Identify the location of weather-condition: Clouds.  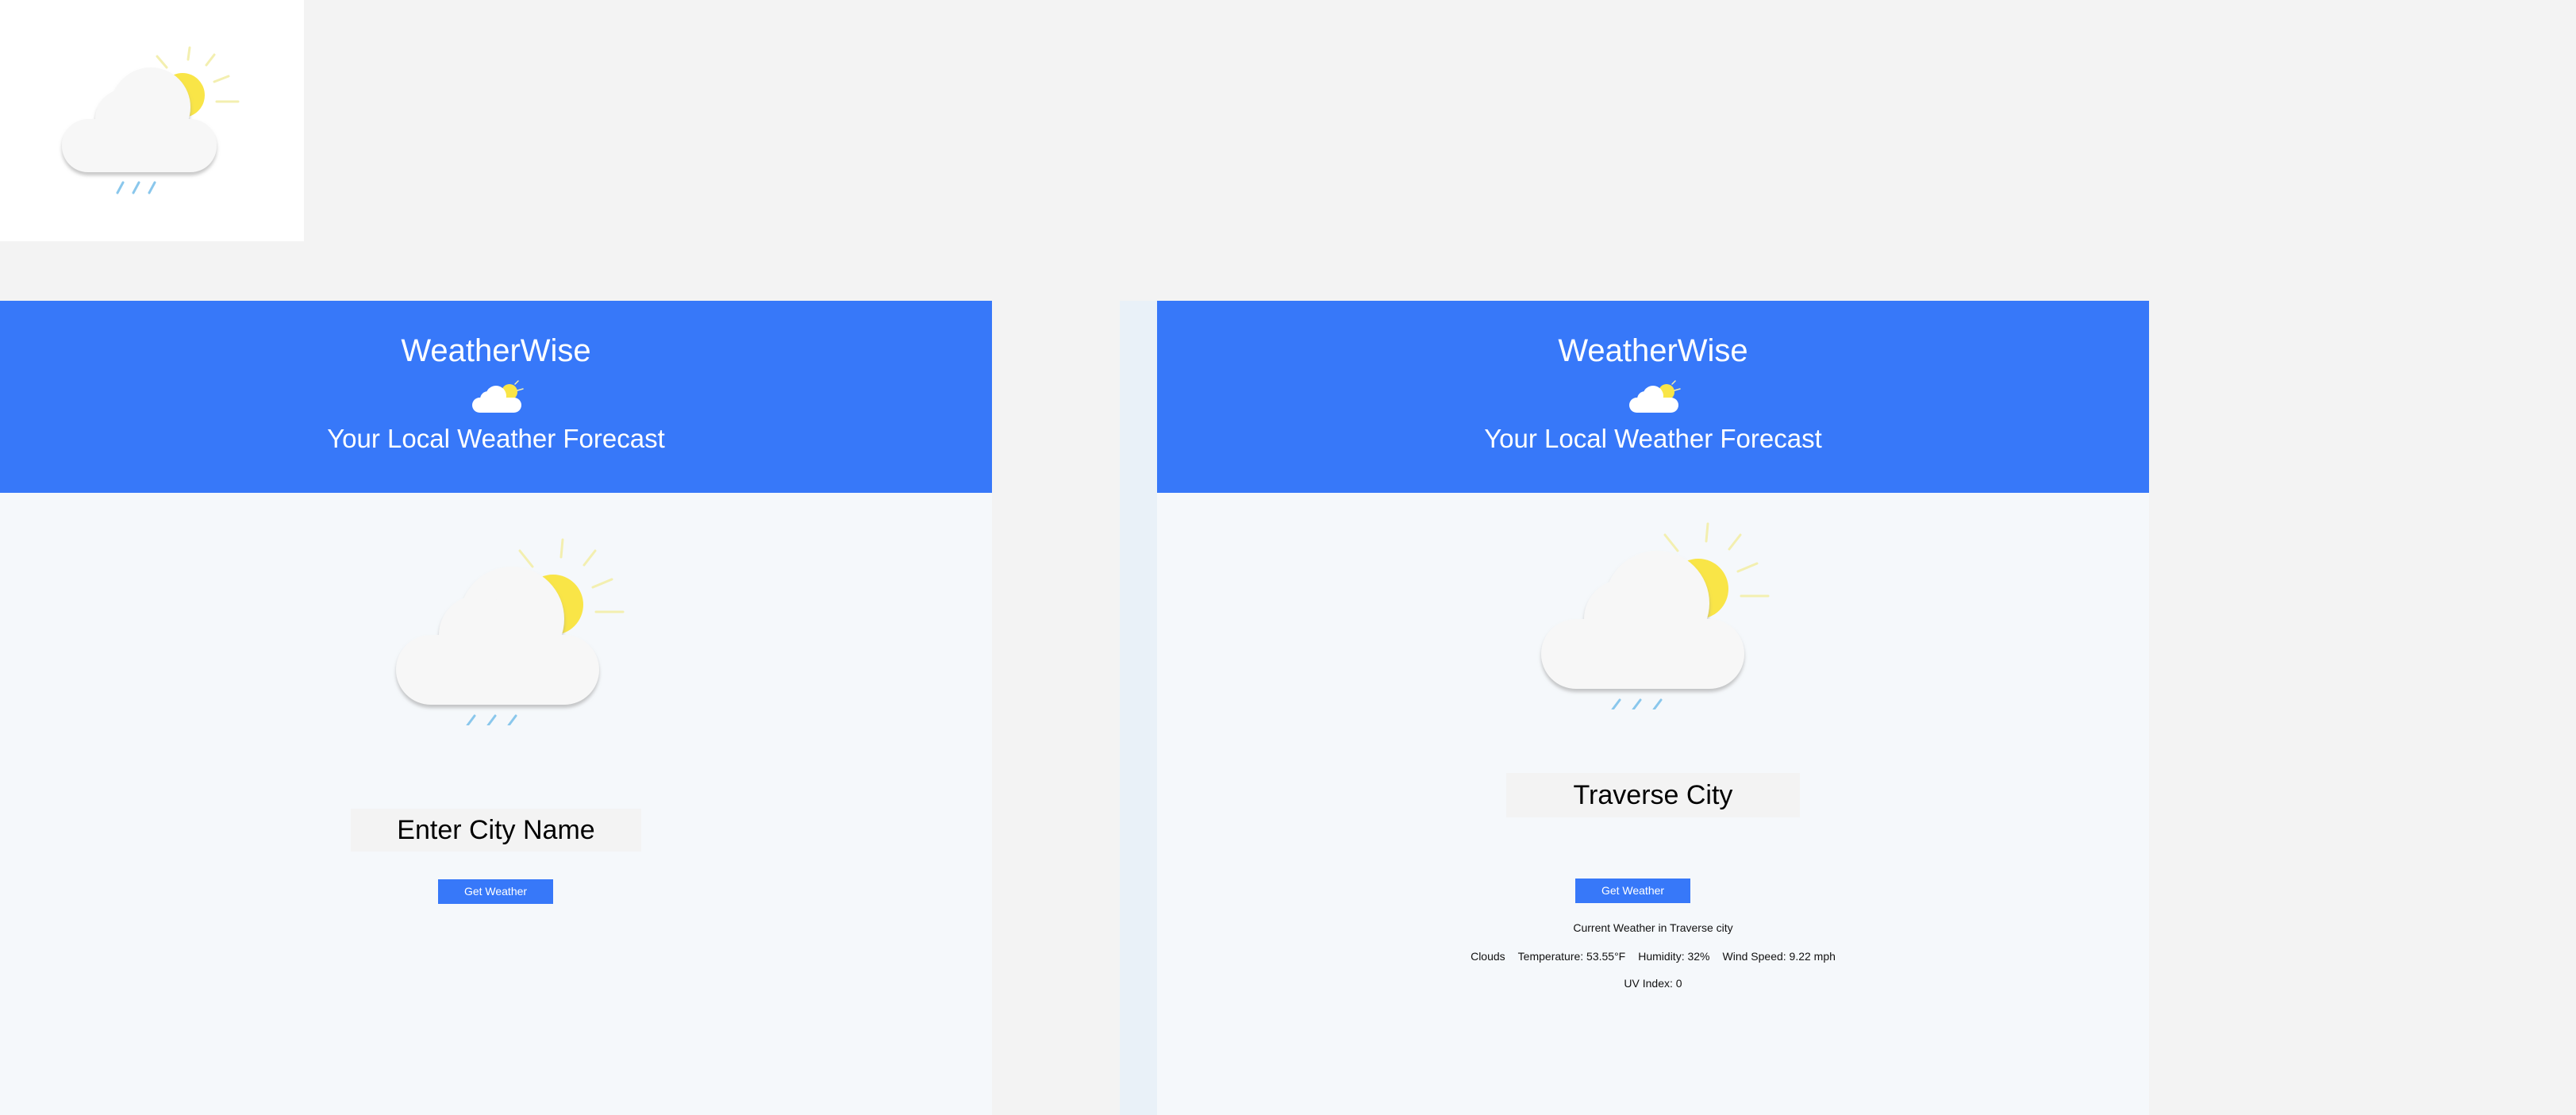
(1488, 956).